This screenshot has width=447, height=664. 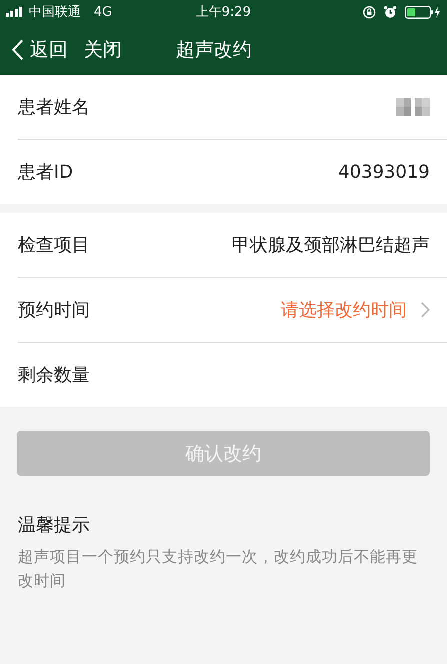 What do you see at coordinates (54, 310) in the screenshot?
I see `field-label: 预约时间` at bounding box center [54, 310].